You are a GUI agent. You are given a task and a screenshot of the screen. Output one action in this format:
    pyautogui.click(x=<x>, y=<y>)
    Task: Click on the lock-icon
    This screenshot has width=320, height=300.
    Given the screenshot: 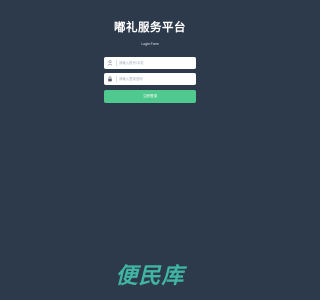 What is the action you would take?
    pyautogui.click(x=110, y=79)
    